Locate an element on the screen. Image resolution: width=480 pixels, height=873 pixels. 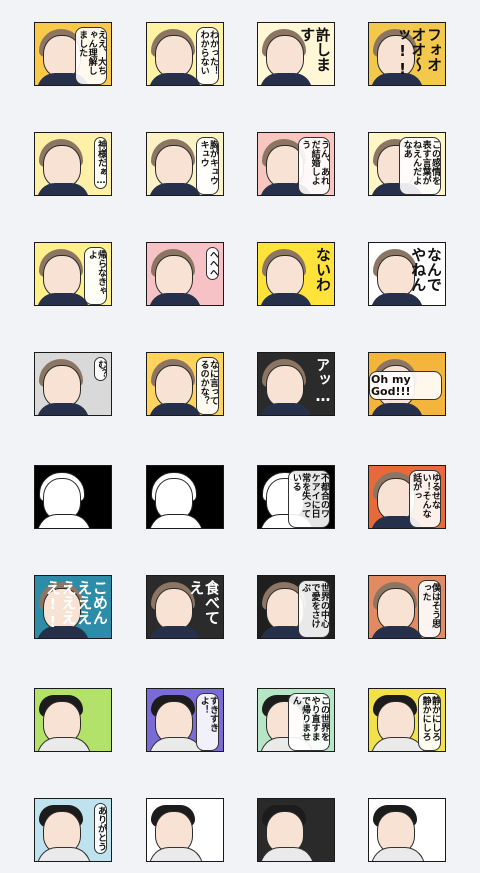
sticker-tile: 食べてえ is located at coordinates (185, 607).